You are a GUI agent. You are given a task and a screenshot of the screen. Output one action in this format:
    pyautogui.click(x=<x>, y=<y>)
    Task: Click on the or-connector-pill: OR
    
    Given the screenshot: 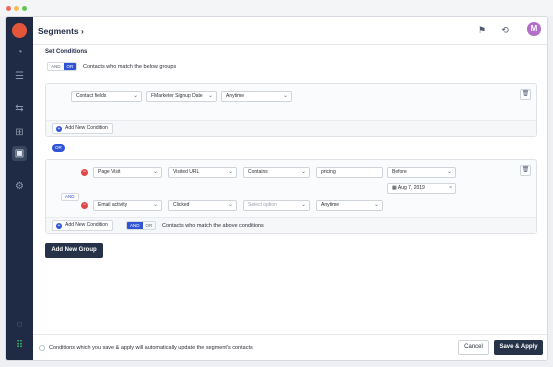 What is the action you would take?
    pyautogui.click(x=58, y=148)
    